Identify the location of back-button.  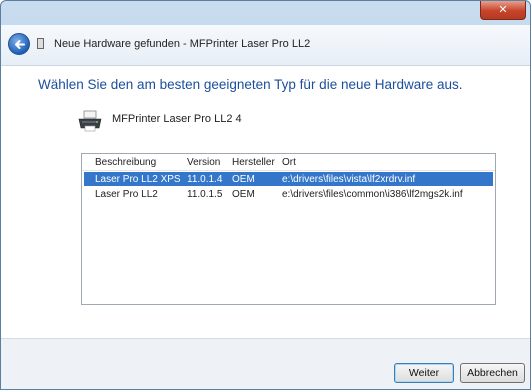
(19, 44).